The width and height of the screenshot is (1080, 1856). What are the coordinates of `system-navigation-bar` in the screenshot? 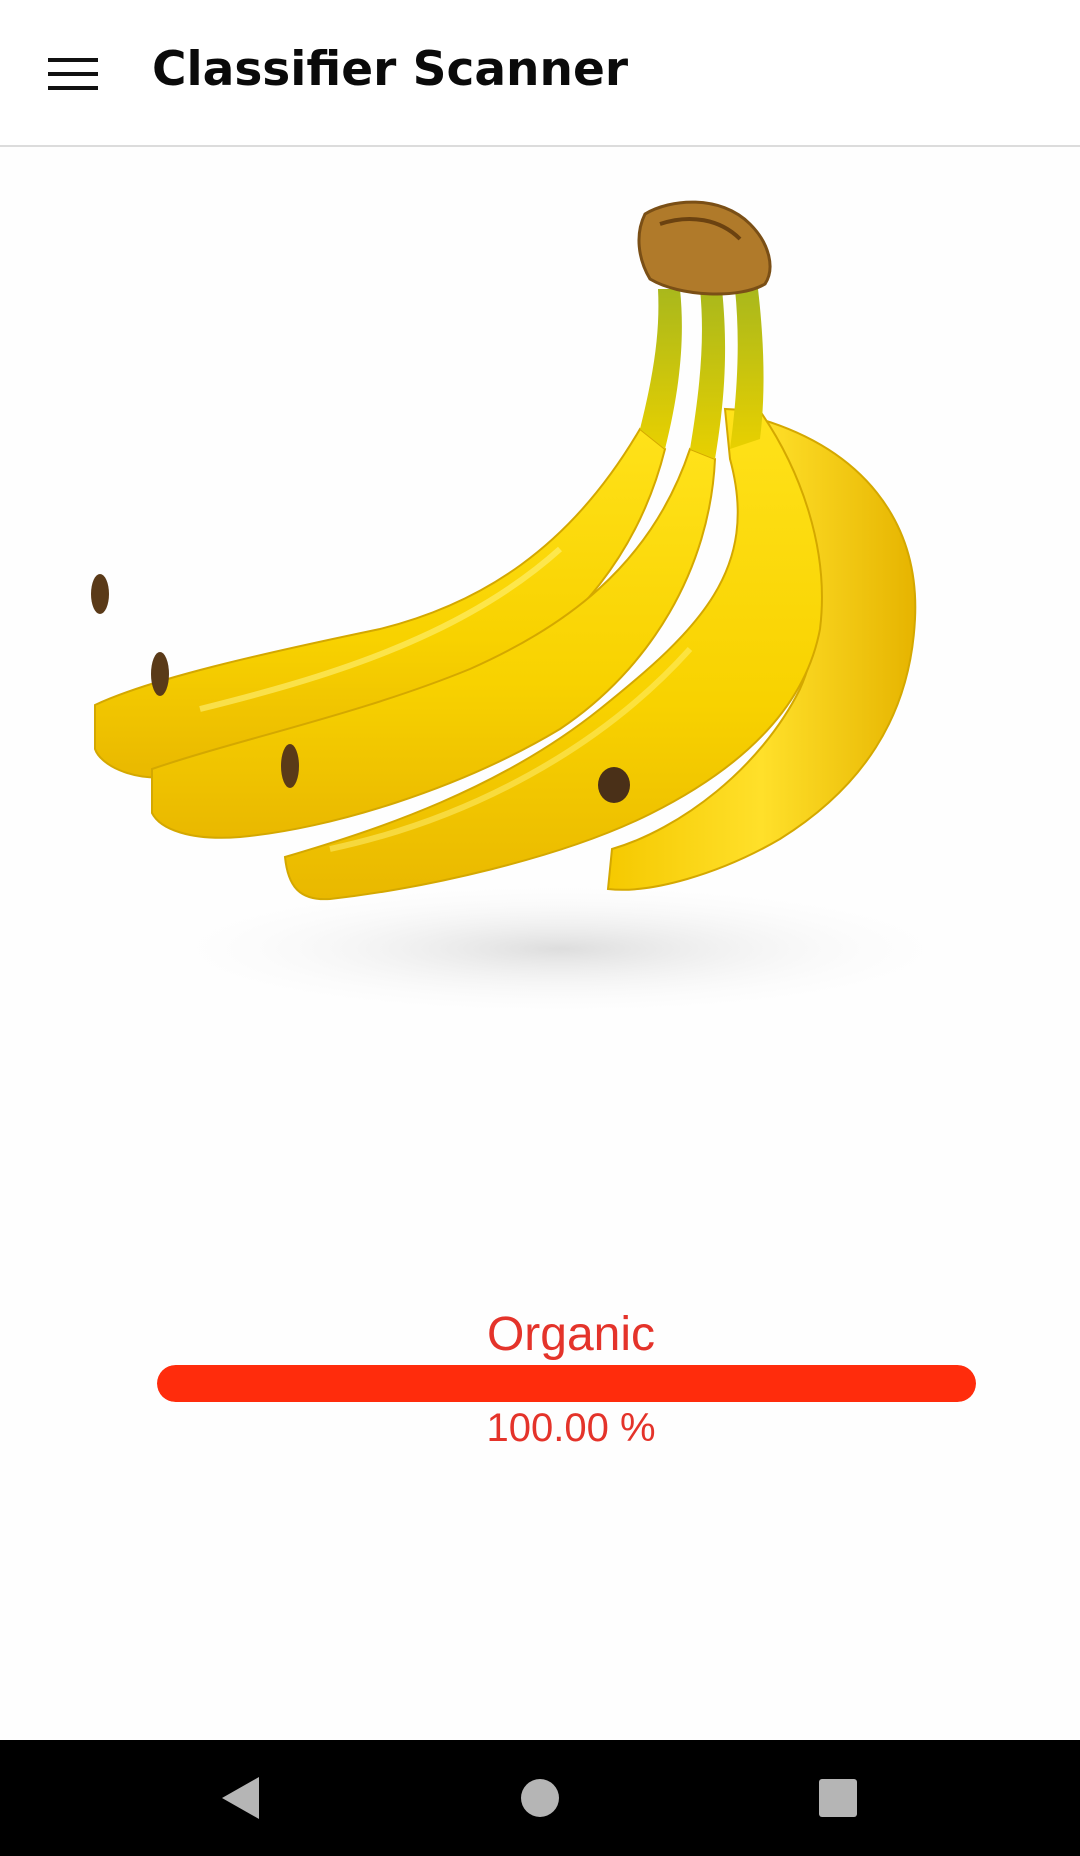 It's located at (540, 1798).